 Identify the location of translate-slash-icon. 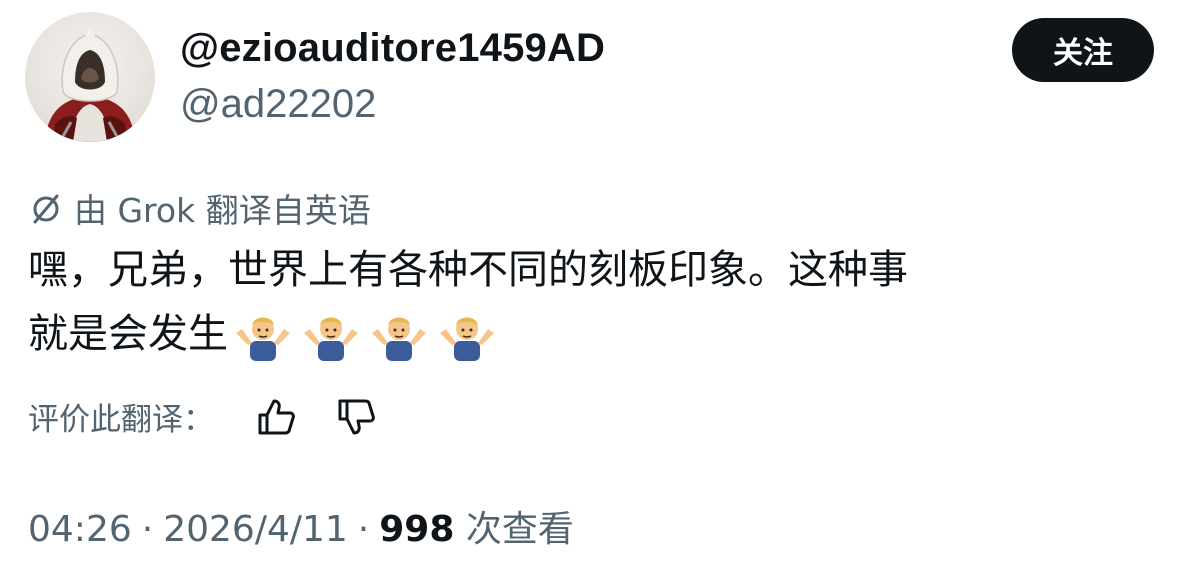
(46, 209).